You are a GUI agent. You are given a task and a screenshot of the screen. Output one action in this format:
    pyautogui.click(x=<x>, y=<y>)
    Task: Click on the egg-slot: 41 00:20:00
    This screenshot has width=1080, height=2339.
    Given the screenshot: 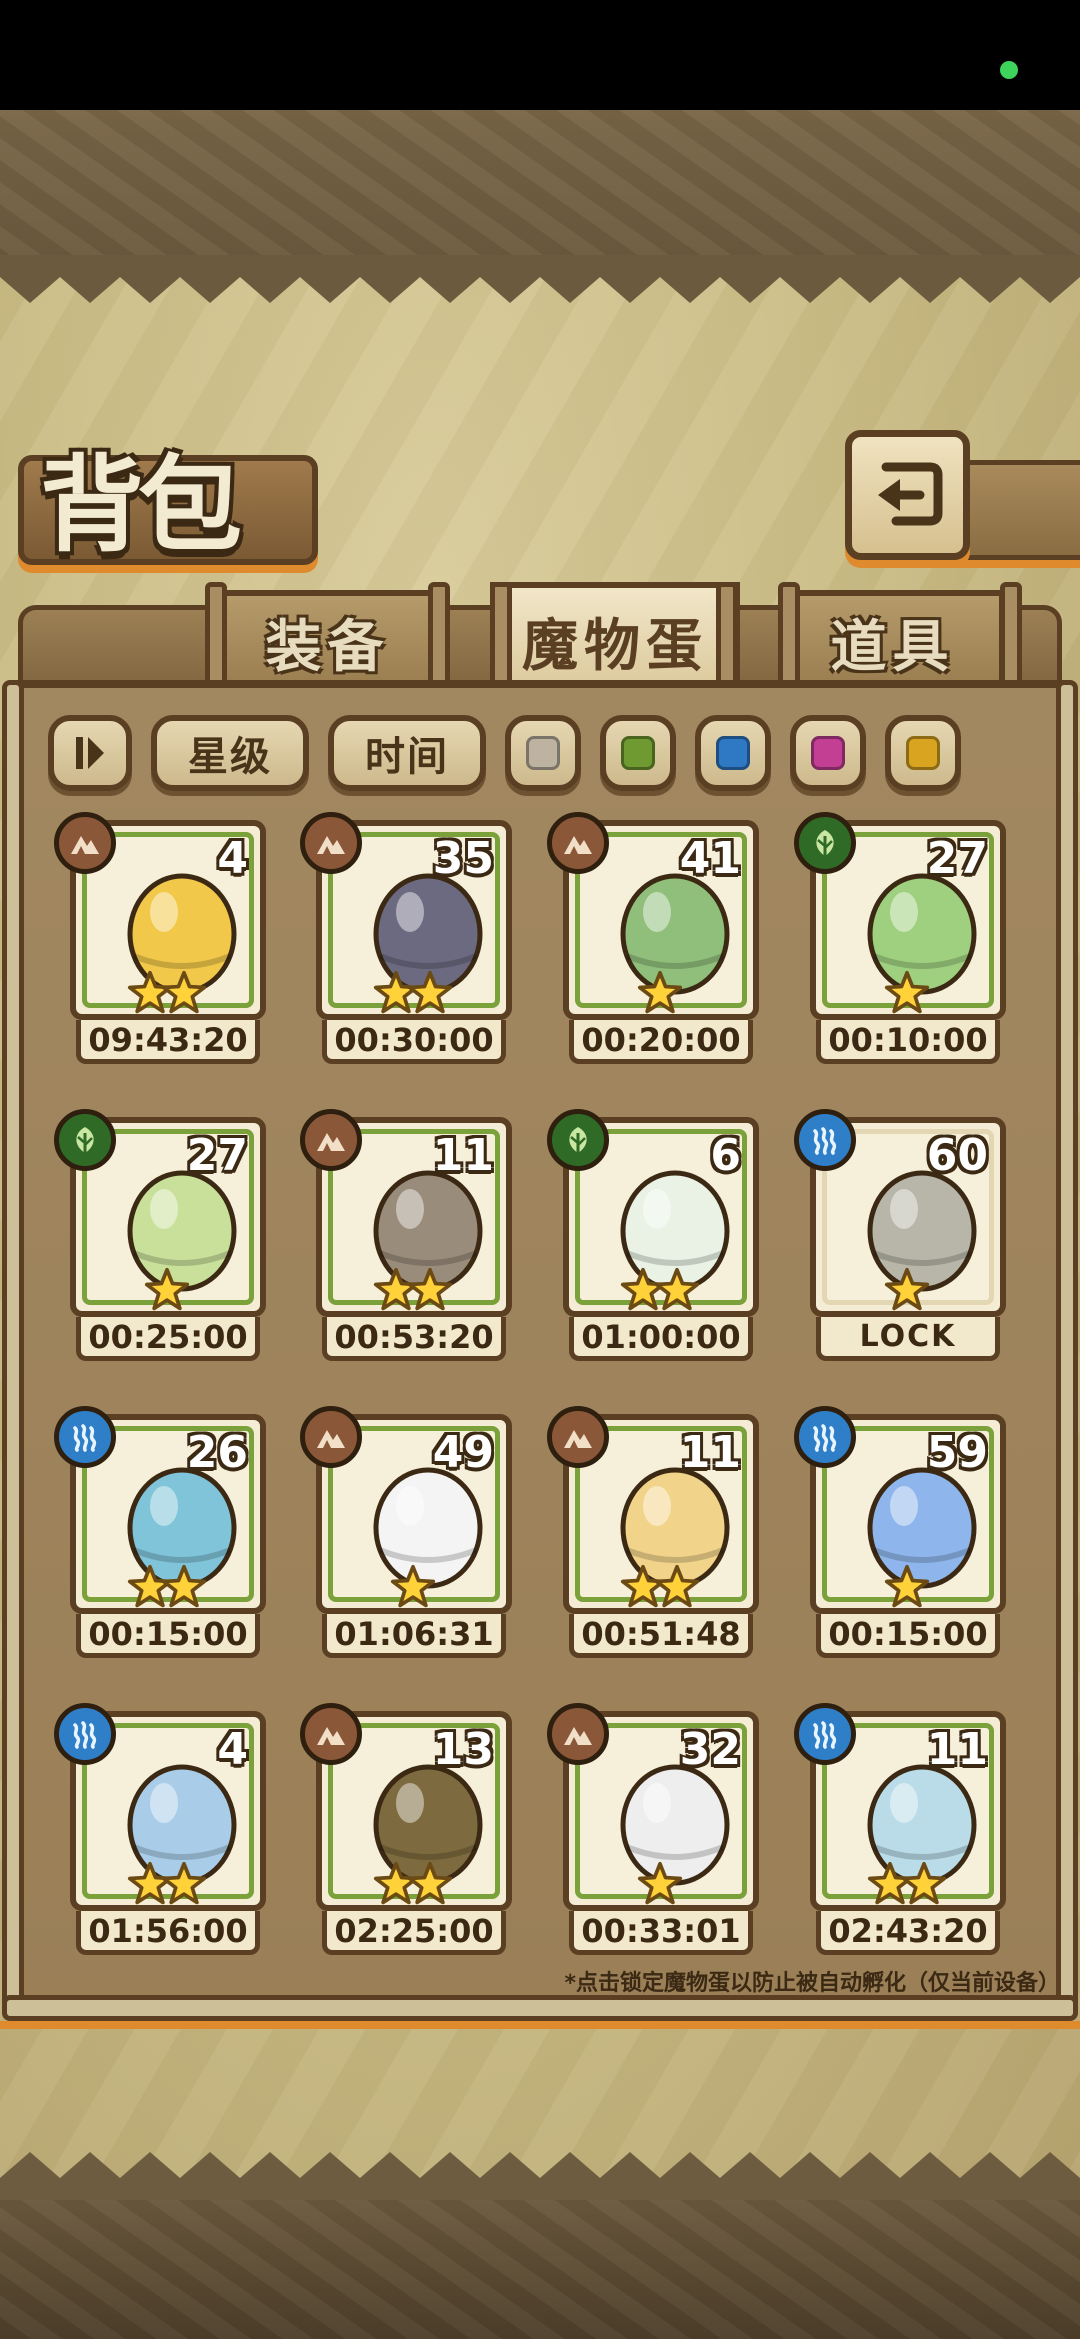 What is the action you would take?
    pyautogui.click(x=656, y=946)
    